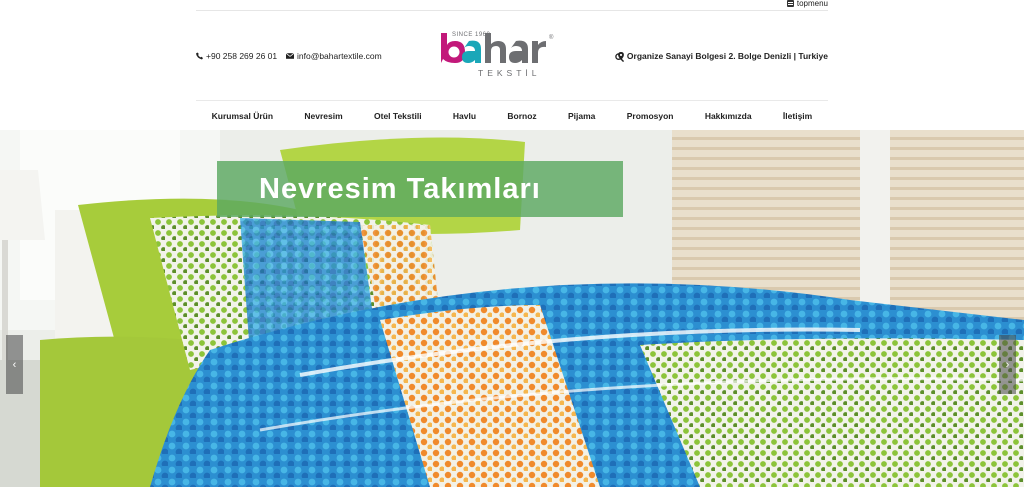  I want to click on envelope-icon, so click(290, 56).